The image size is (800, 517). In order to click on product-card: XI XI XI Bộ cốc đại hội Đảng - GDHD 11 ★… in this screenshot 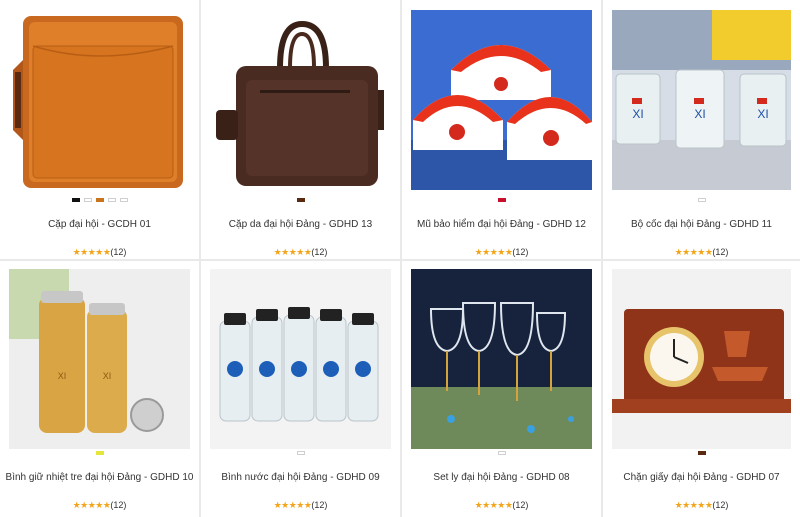, I will do `click(701, 129)`.